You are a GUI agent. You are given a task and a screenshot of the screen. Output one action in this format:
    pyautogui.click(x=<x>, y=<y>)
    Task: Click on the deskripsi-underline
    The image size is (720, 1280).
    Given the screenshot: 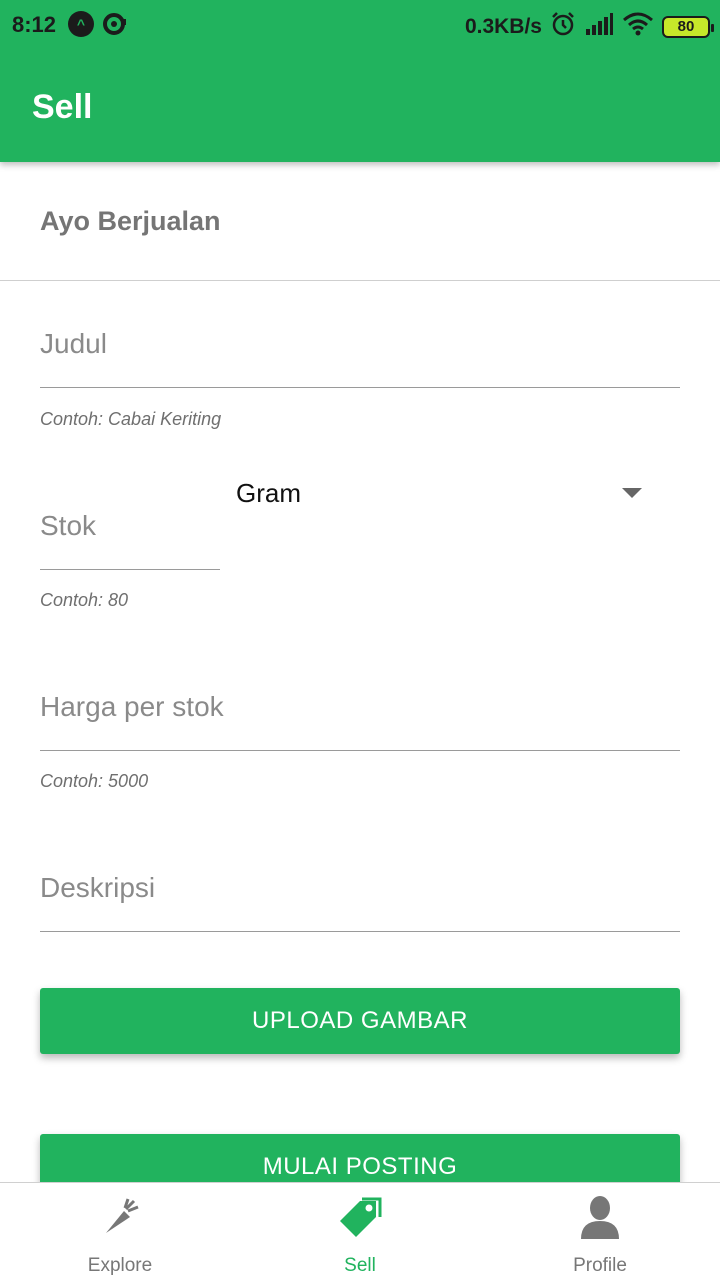 What is the action you would take?
    pyautogui.click(x=360, y=931)
    